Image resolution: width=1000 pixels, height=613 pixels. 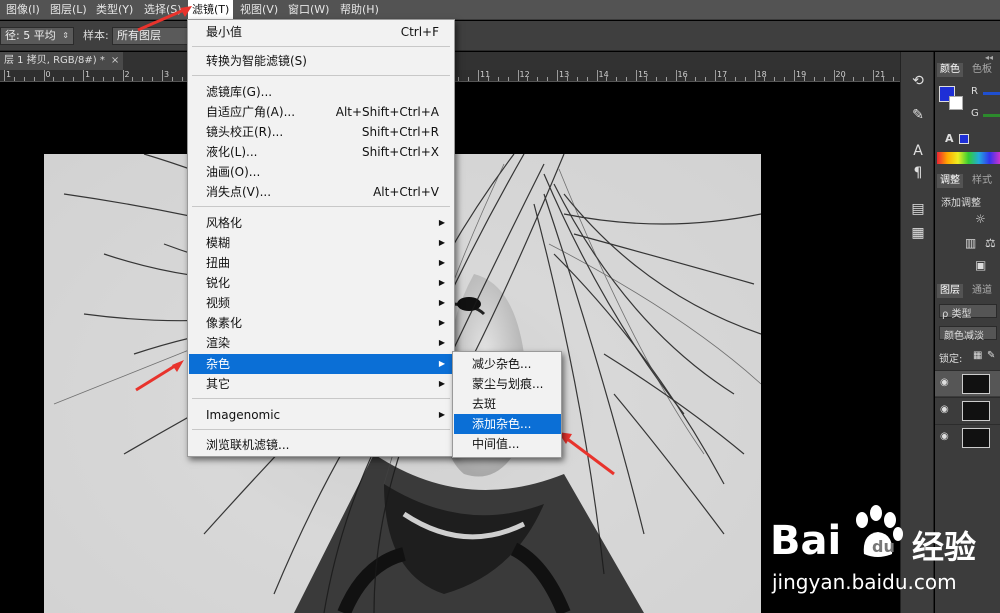 What do you see at coordinates (918, 115) in the screenshot?
I see `brush-settings-icon: ✎` at bounding box center [918, 115].